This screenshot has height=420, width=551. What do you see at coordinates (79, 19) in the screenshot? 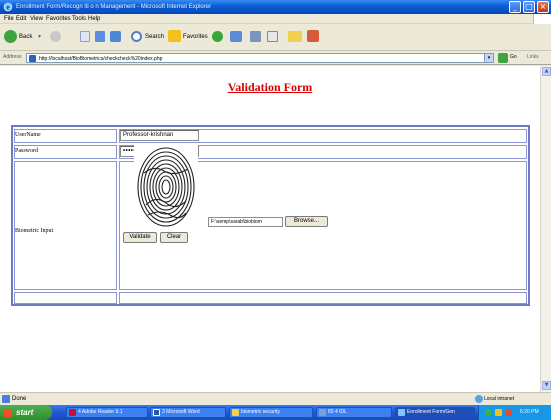
I see `menu-tools: Tools` at bounding box center [79, 19].